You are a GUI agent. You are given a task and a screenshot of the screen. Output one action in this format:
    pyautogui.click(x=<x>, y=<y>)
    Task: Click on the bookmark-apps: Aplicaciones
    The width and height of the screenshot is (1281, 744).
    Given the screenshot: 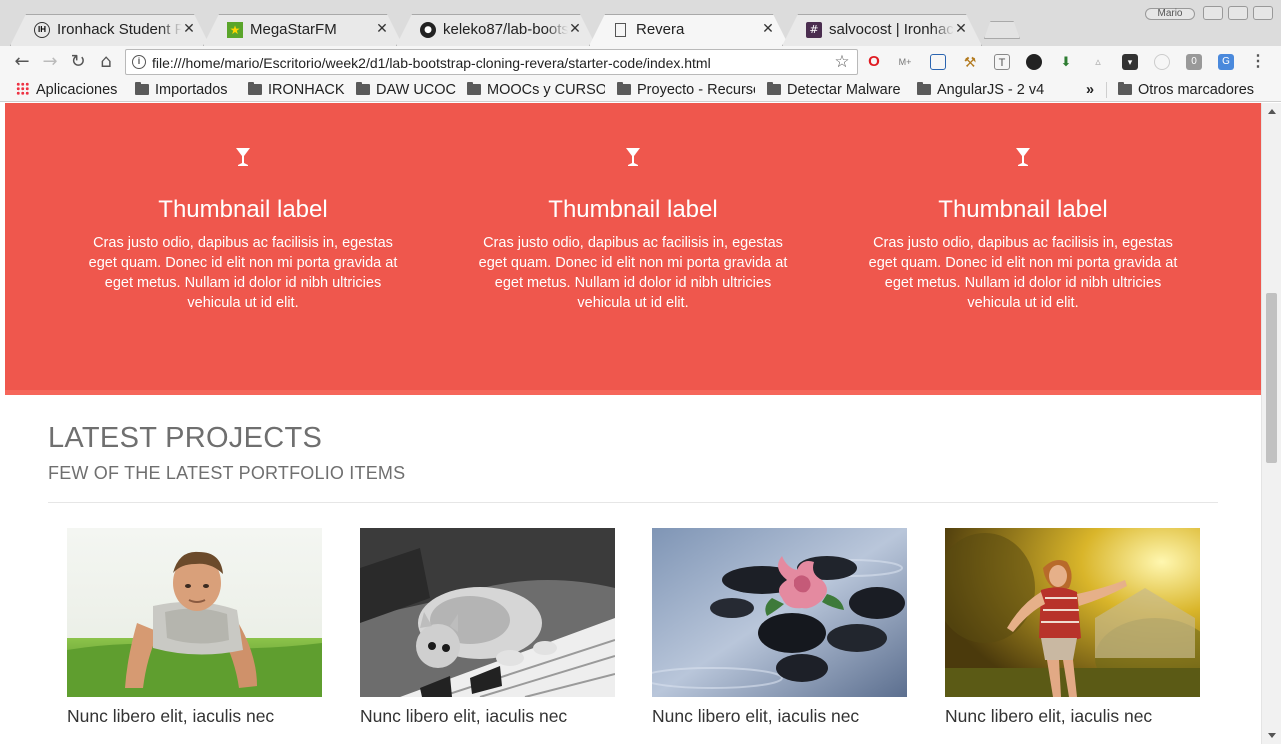 What is the action you would take?
    pyautogui.click(x=70, y=90)
    